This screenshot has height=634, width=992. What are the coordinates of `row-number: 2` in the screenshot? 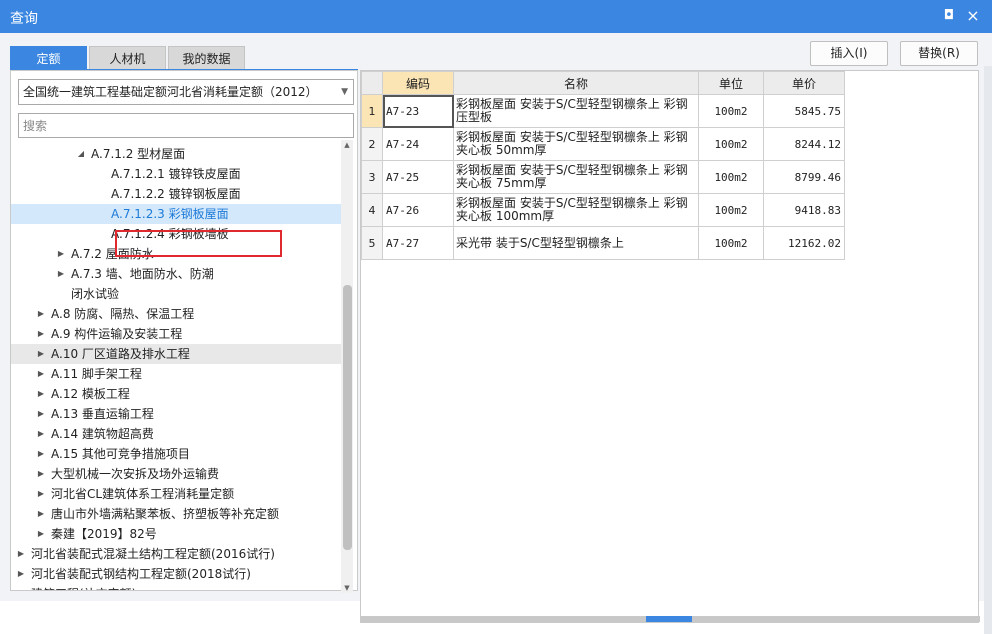 It's located at (372, 144).